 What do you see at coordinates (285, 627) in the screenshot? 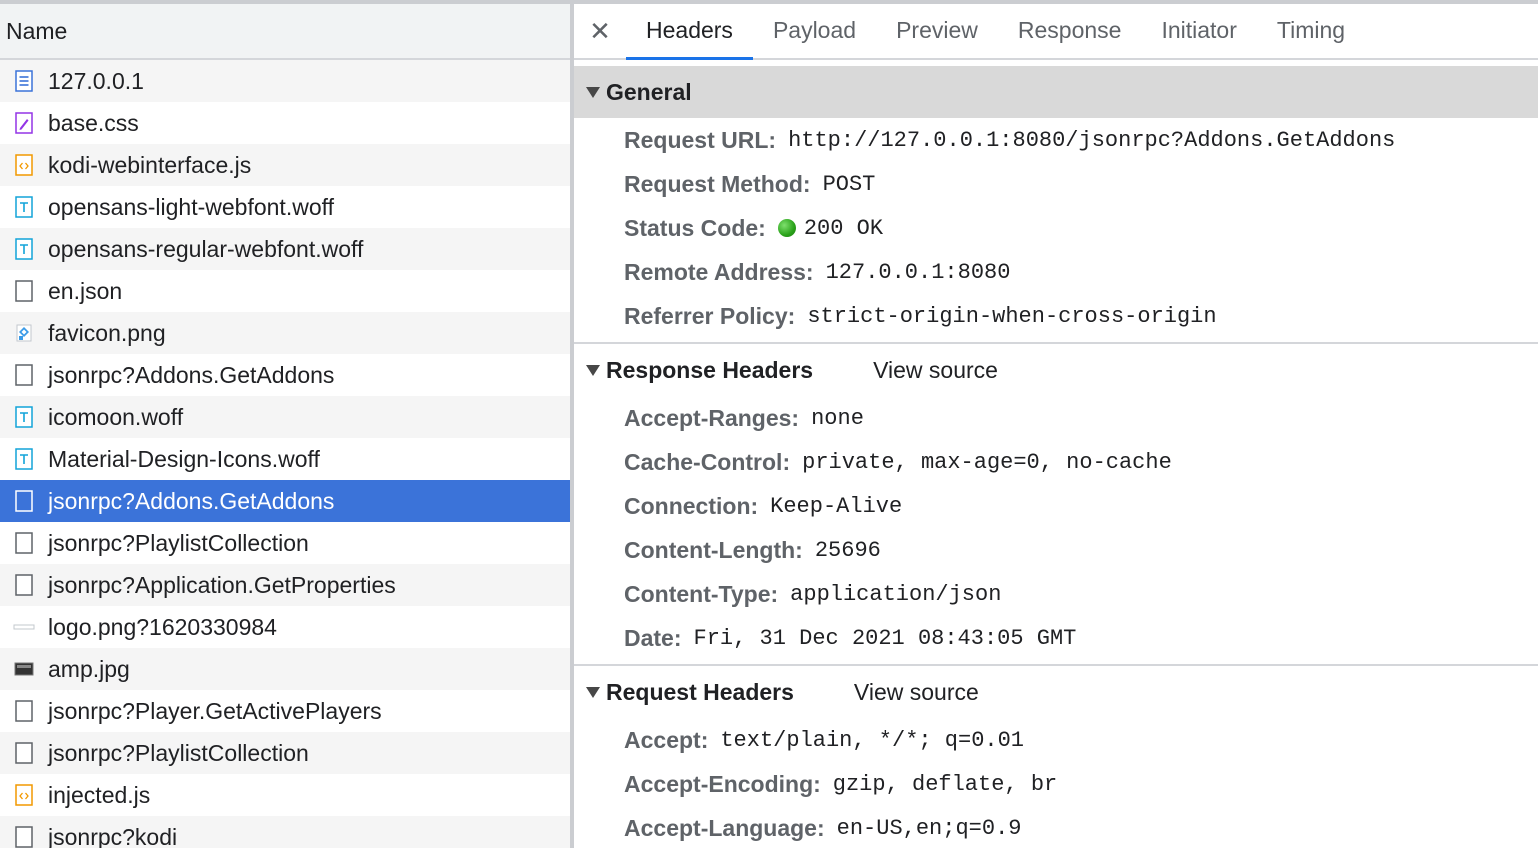
I see `request-row: logo.png?1620330984` at bounding box center [285, 627].